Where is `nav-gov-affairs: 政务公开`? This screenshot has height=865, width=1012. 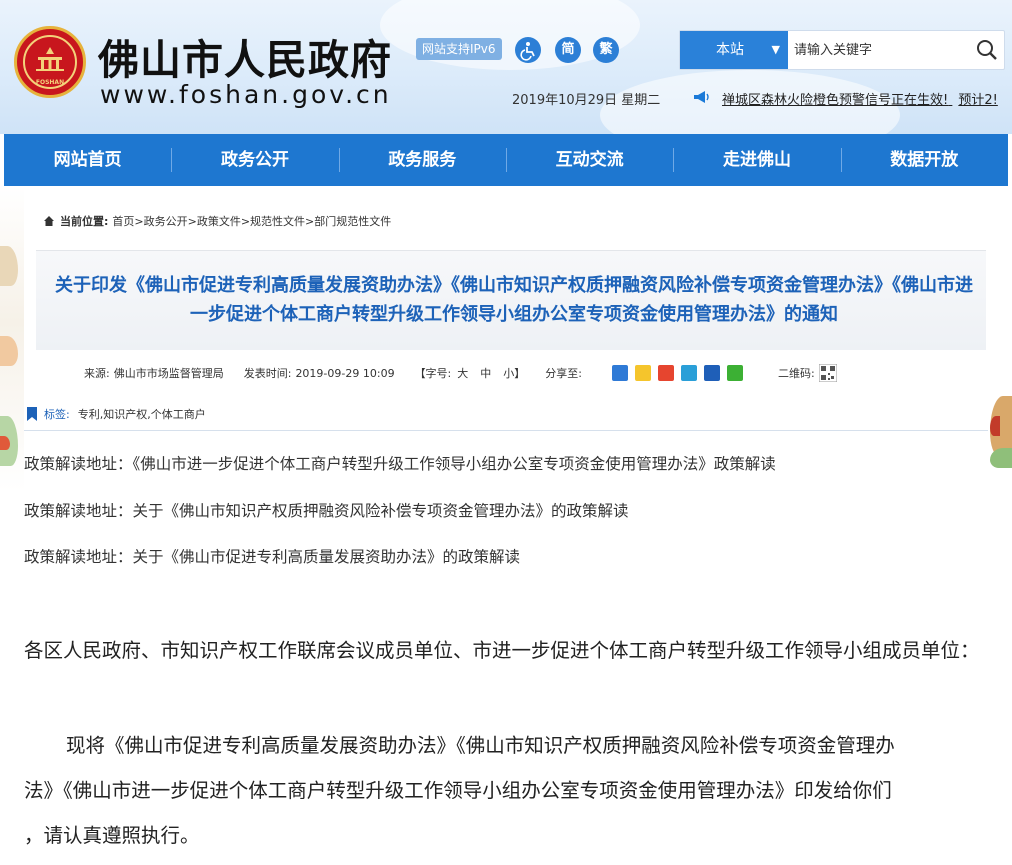
nav-gov-affairs: 政务公开 is located at coordinates (254, 160).